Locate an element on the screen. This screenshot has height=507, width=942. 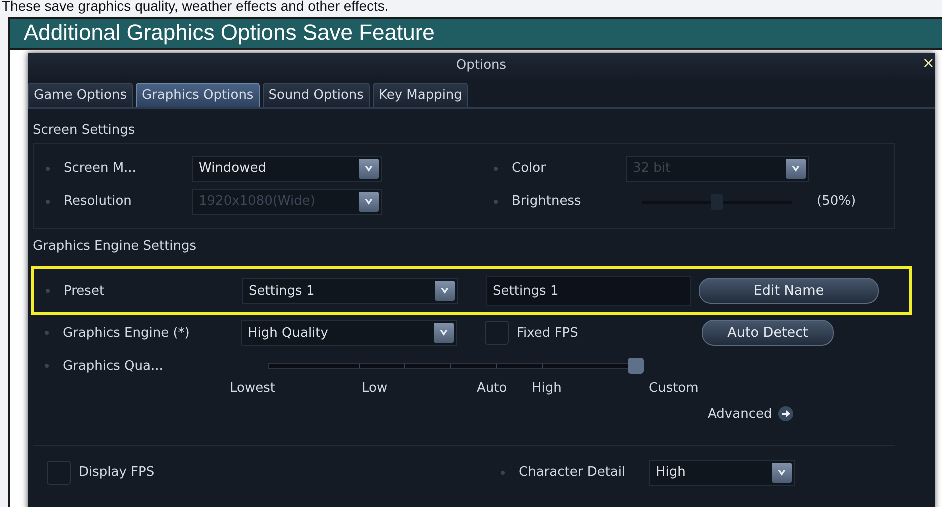
scale-label: Auto is located at coordinates (492, 389).